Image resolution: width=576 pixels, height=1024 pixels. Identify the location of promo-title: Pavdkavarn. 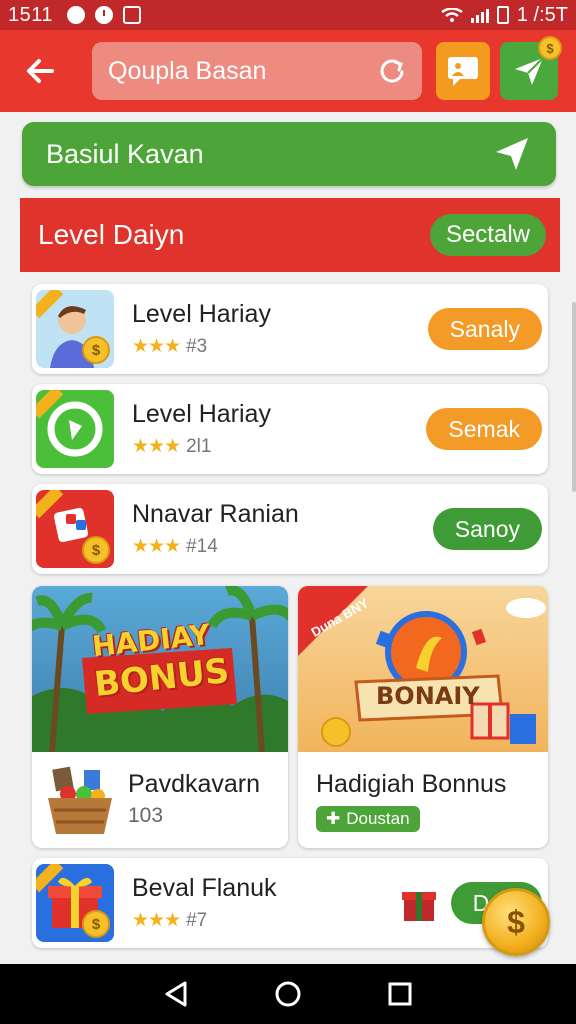
(194, 784).